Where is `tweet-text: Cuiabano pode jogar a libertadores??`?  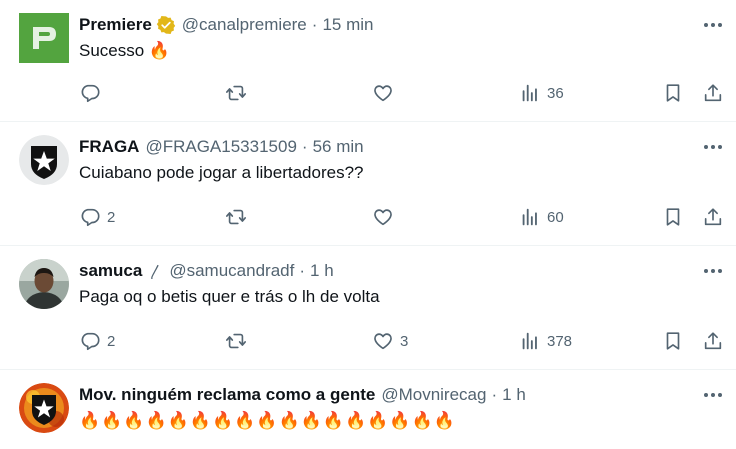 tweet-text: Cuiabano pode jogar a libertadores?? is located at coordinates (221, 172).